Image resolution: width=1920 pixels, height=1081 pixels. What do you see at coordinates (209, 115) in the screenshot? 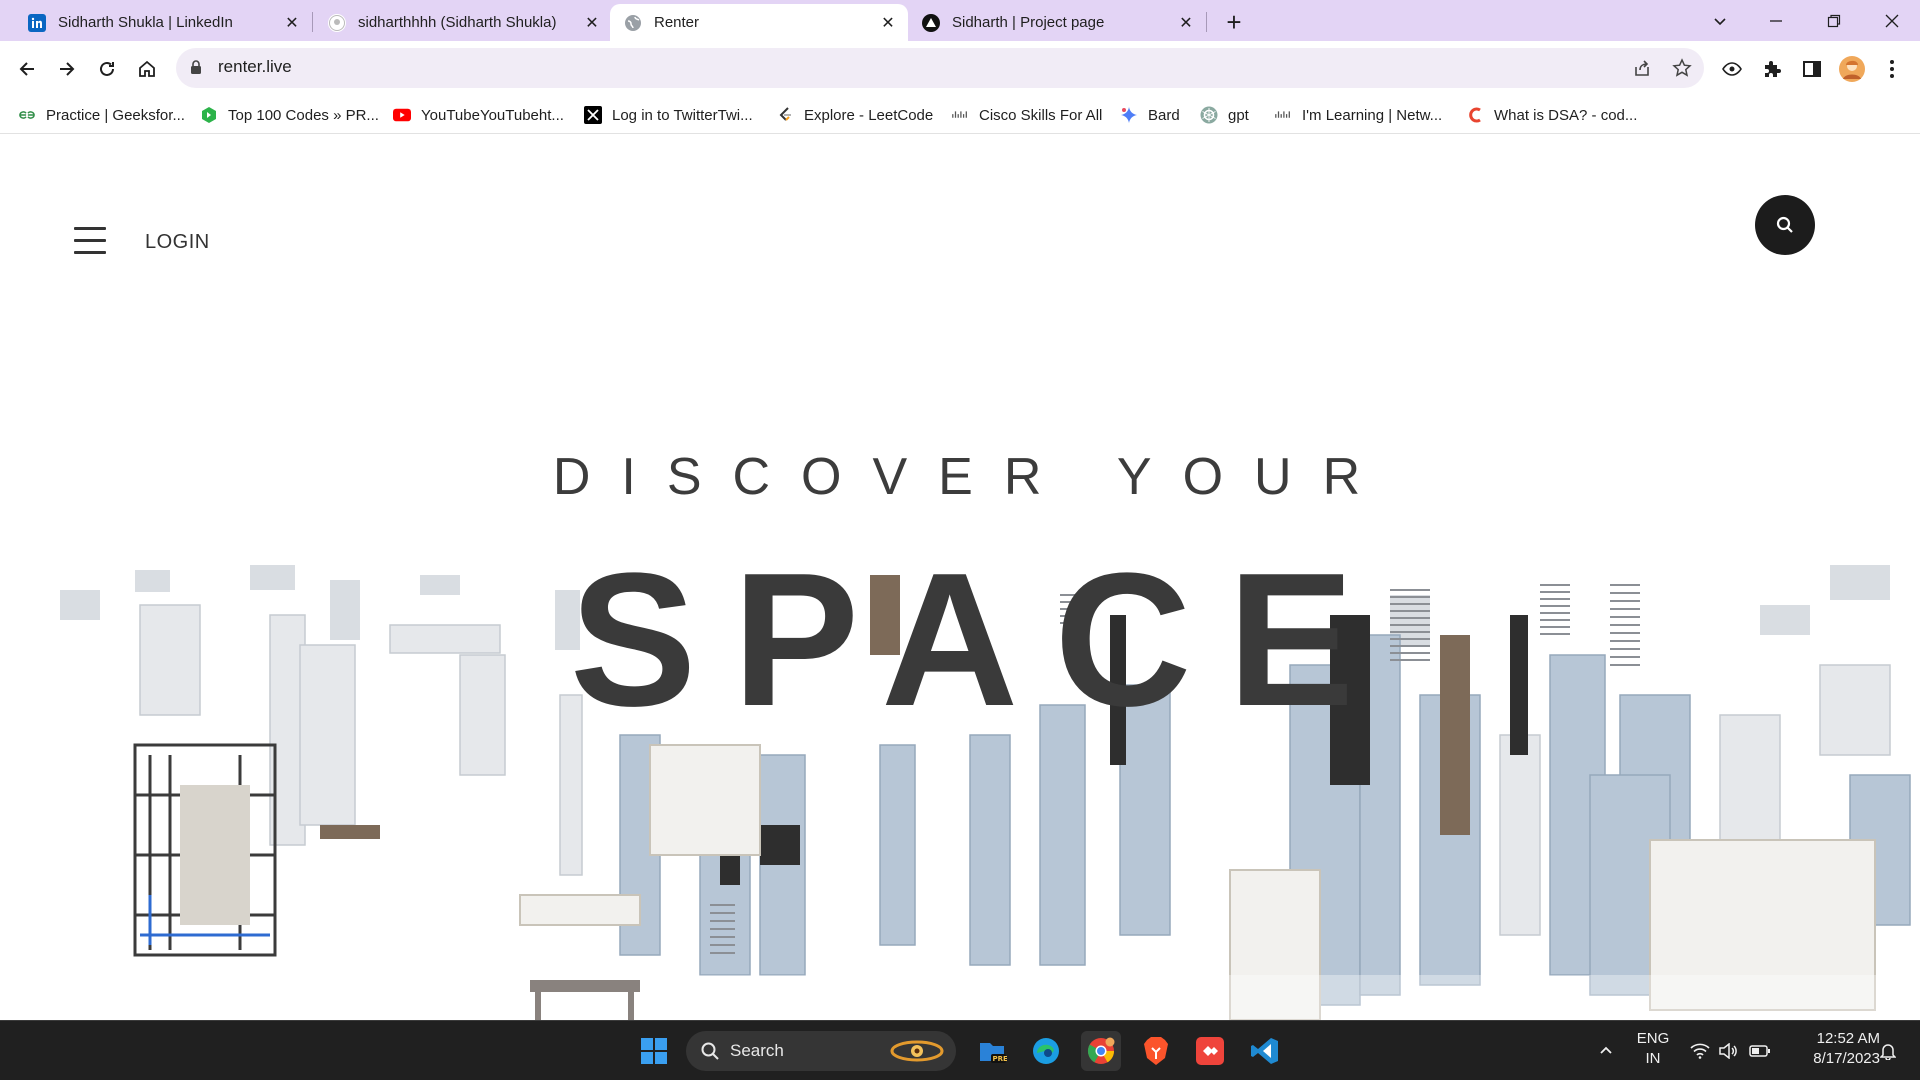
I see `hexagon-icon` at bounding box center [209, 115].